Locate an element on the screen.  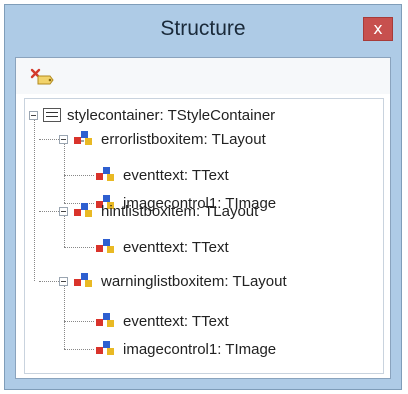
tree-node-imagecontrol1: imagecontrol1: TImage is located at coordinates (185, 349).